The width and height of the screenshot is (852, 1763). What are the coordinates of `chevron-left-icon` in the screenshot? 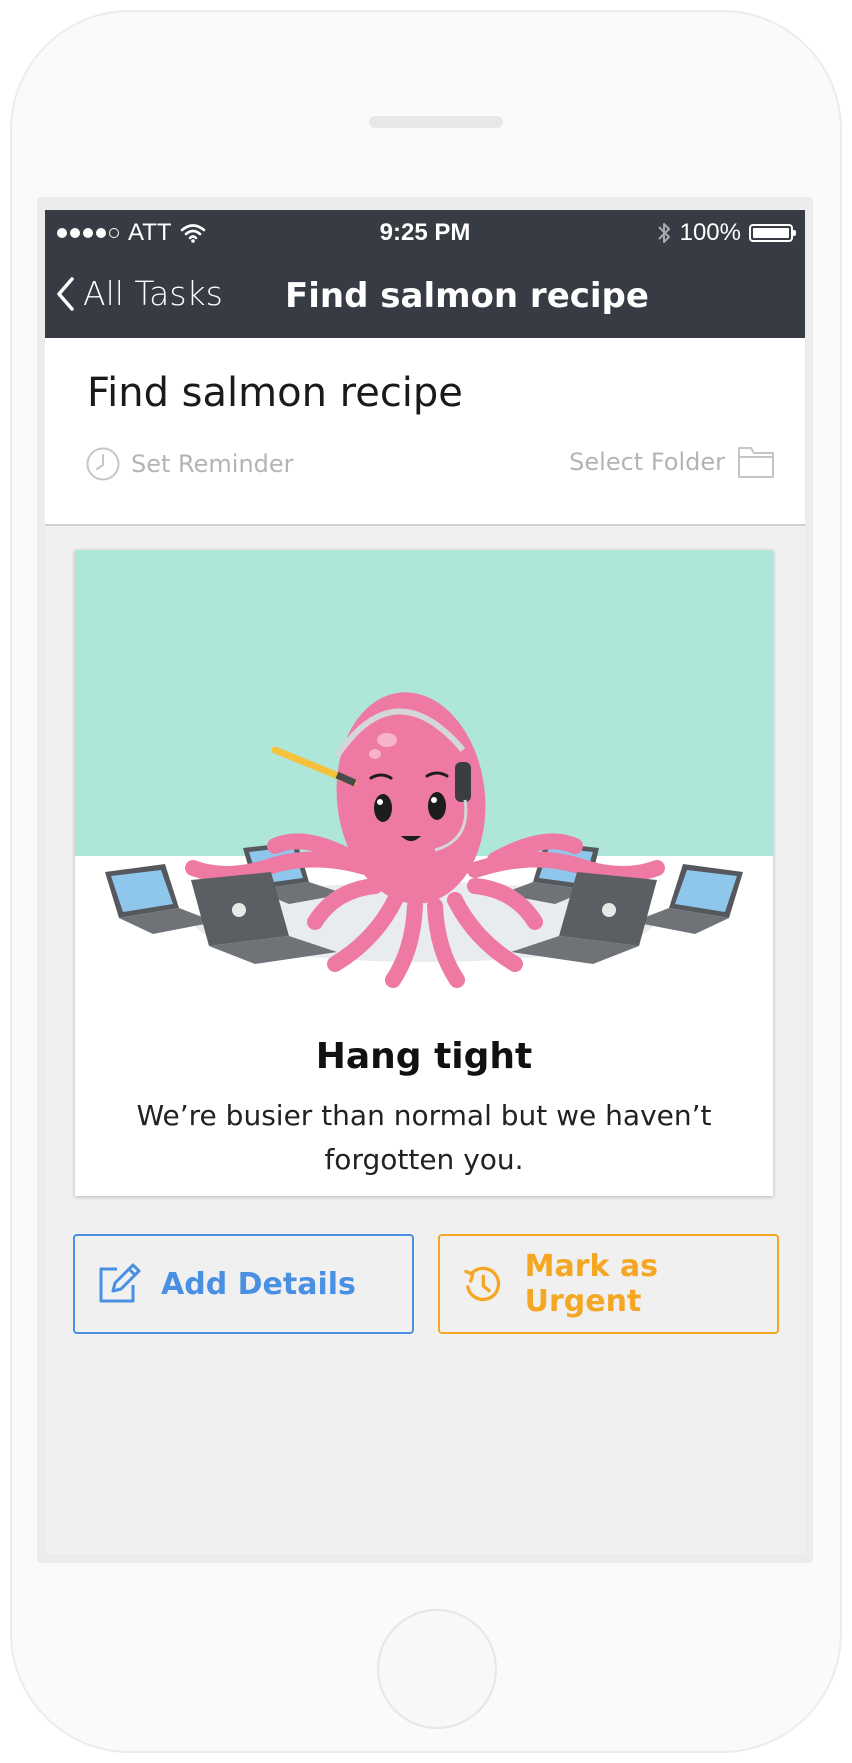 It's located at (65, 293).